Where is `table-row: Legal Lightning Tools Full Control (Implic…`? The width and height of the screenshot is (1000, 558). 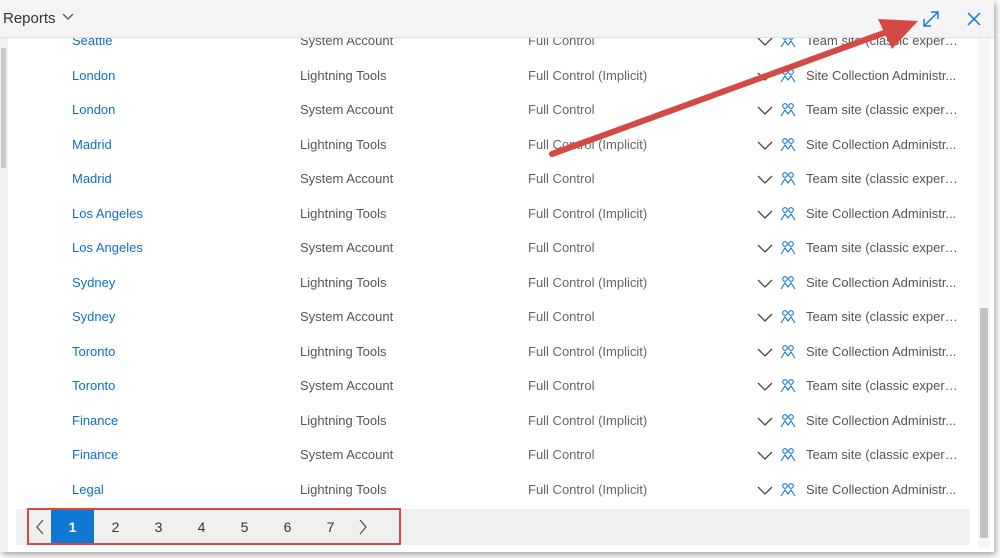 table-row: Legal Lightning Tools Full Control (Implic… is located at coordinates (487, 495).